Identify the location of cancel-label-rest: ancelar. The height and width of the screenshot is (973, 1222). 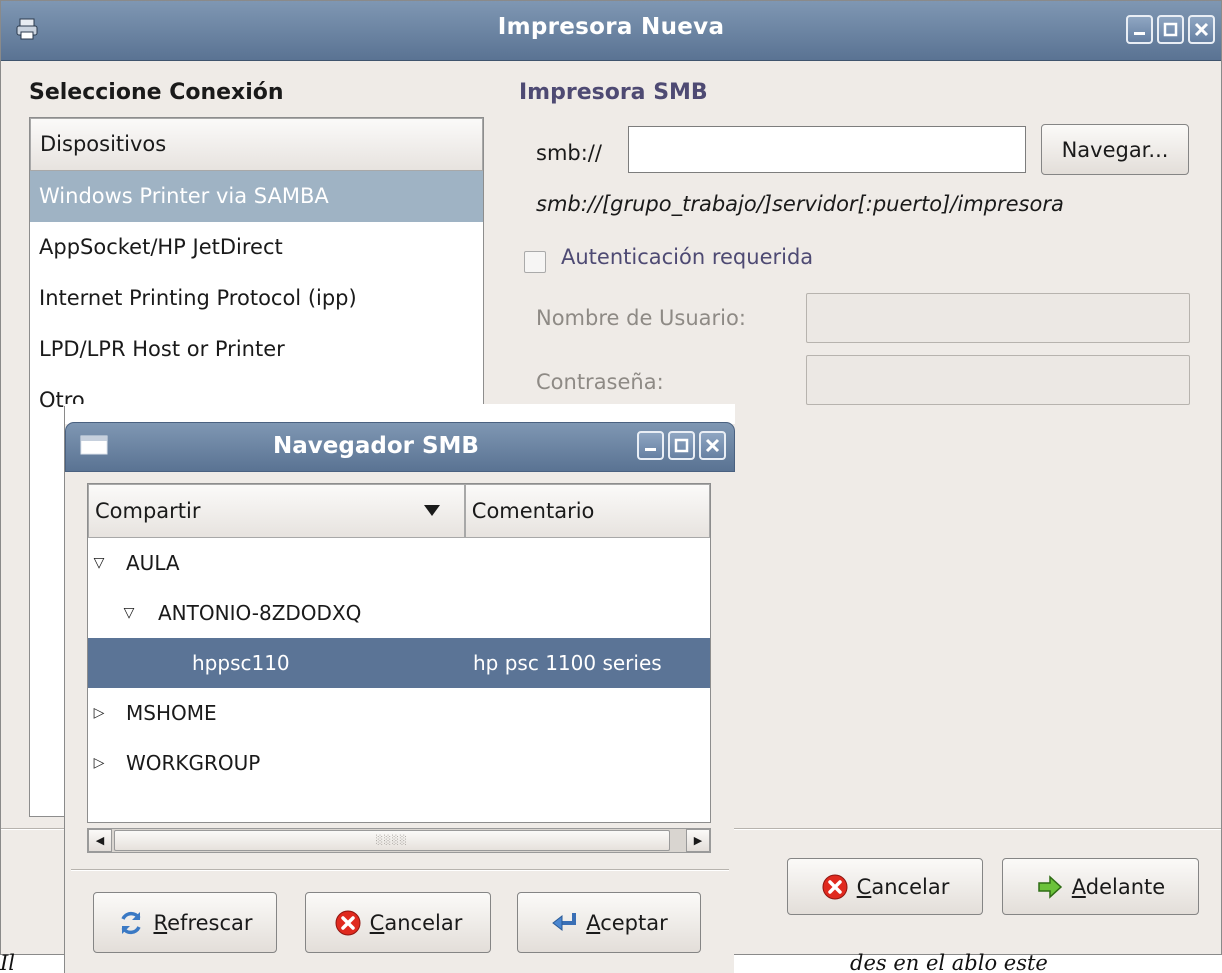
(910, 886).